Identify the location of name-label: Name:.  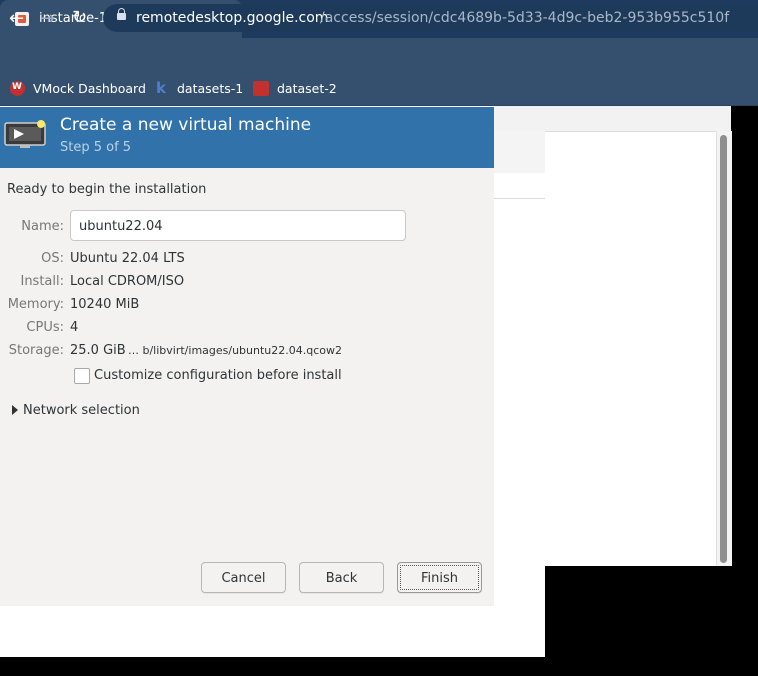
(42, 226).